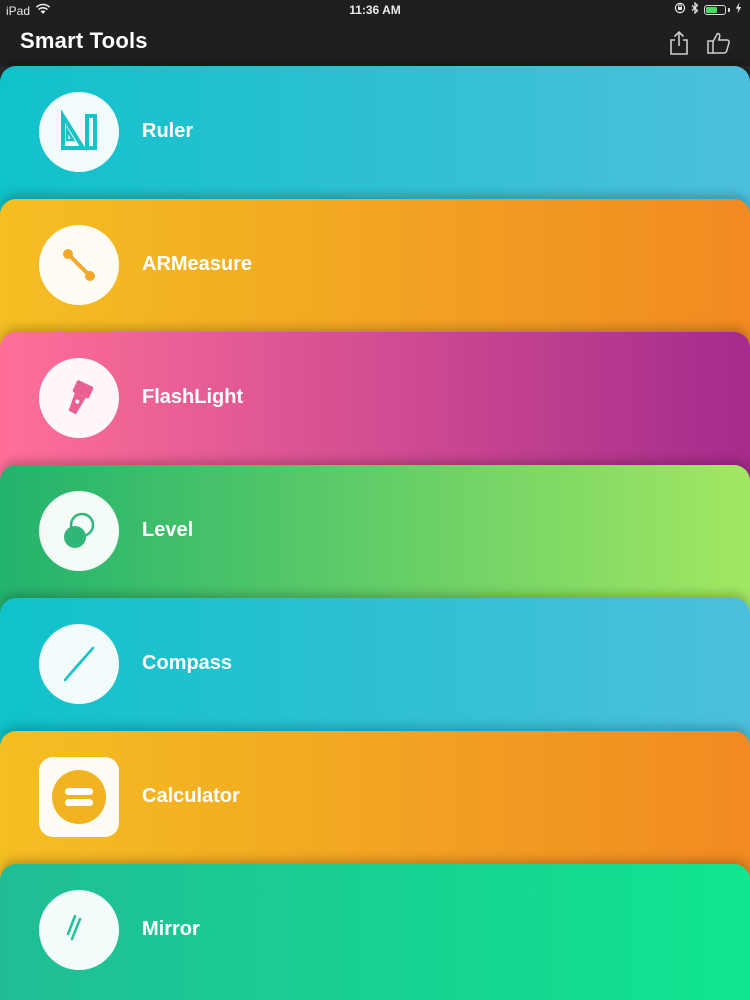 The height and width of the screenshot is (1000, 750). I want to click on battery-icon, so click(715, 9).